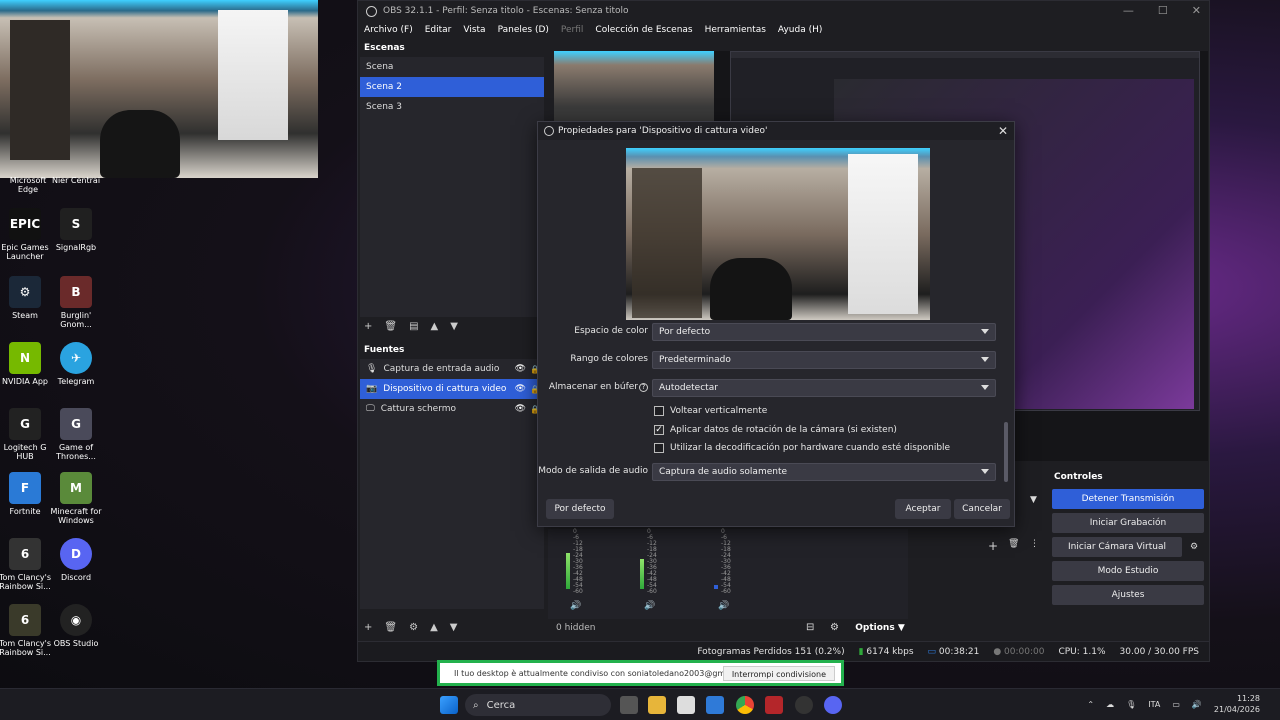  I want to click on source-settings-icon: ⚙, so click(413, 627).